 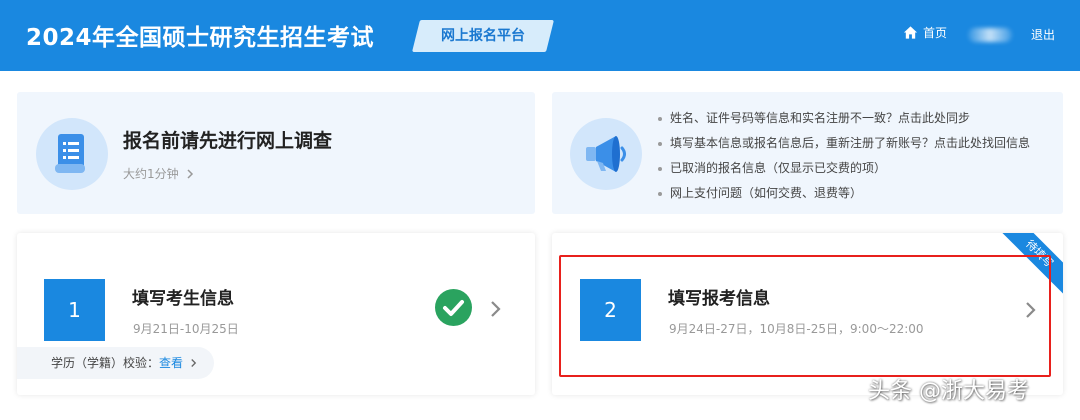 What do you see at coordinates (990, 35) in the screenshot?
I see `user-name-redacted` at bounding box center [990, 35].